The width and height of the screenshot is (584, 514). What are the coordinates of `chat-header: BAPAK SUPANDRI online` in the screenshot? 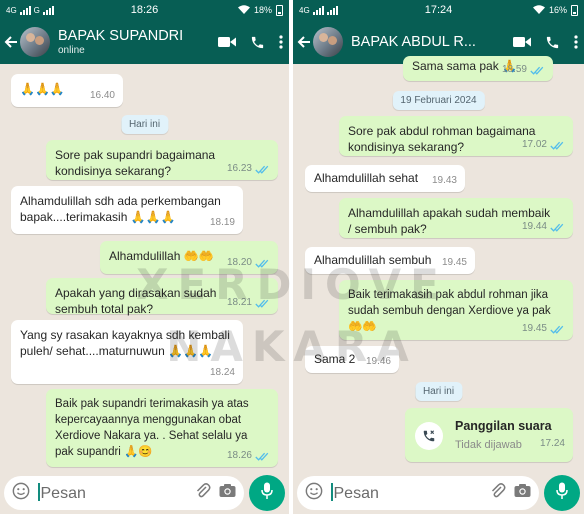 It's located at (144, 42).